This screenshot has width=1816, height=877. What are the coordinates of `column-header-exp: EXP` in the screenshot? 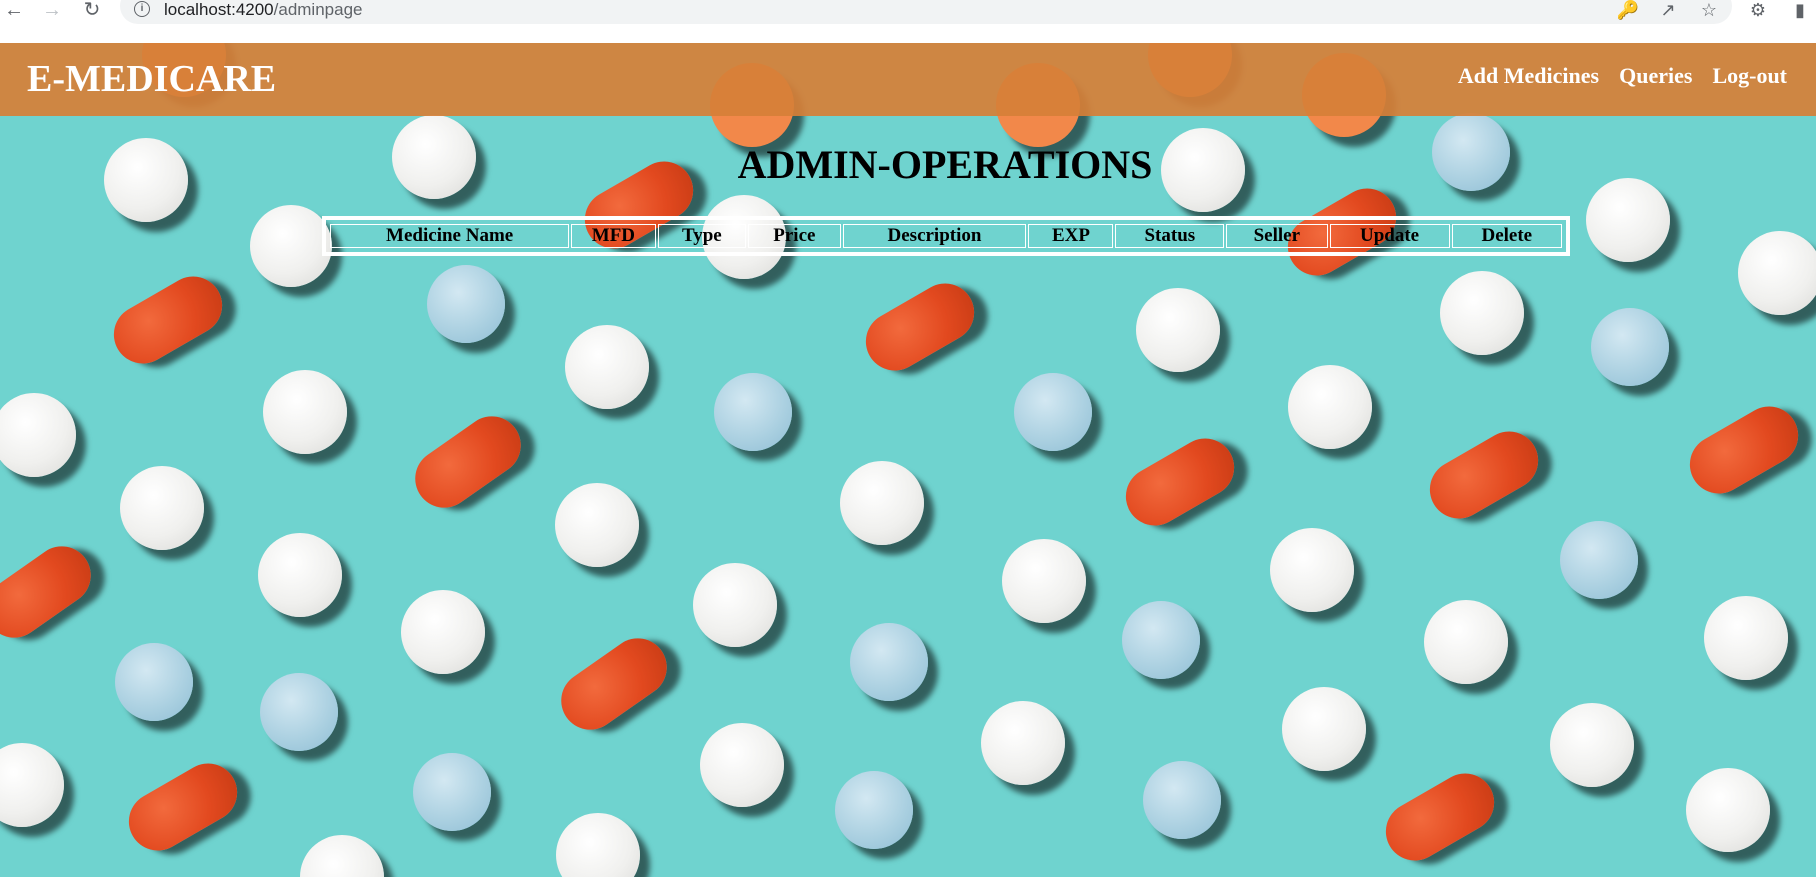 It's located at (1071, 236).